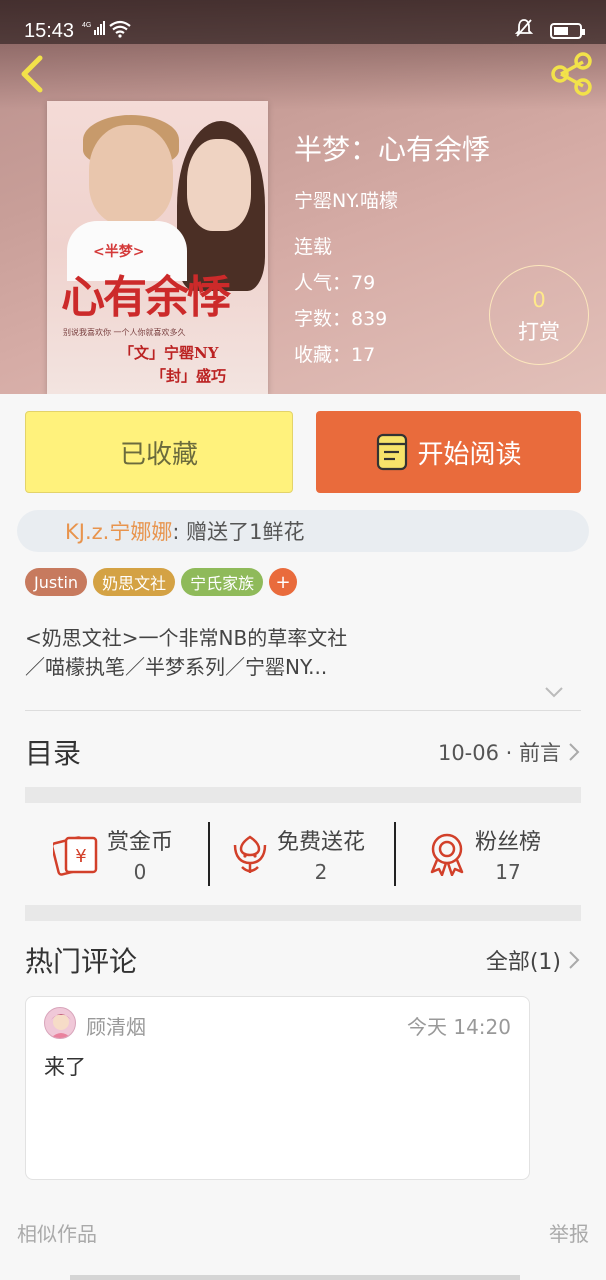  Describe the element at coordinates (250, 854) in the screenshot. I see `flower-icon` at that location.